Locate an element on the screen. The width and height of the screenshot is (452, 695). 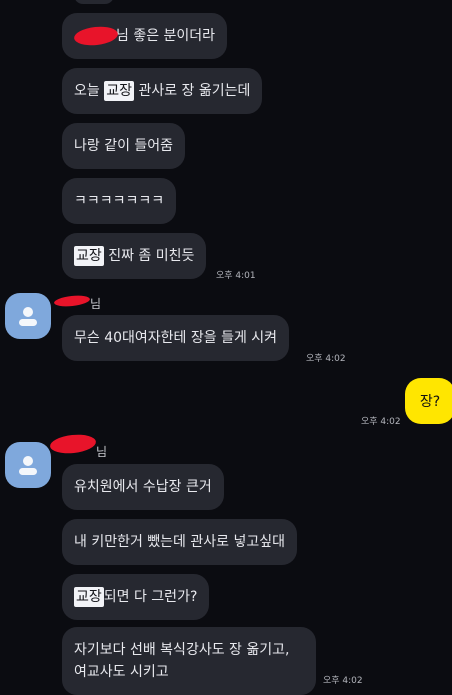
my-message-bubble: 장? is located at coordinates (428, 401).